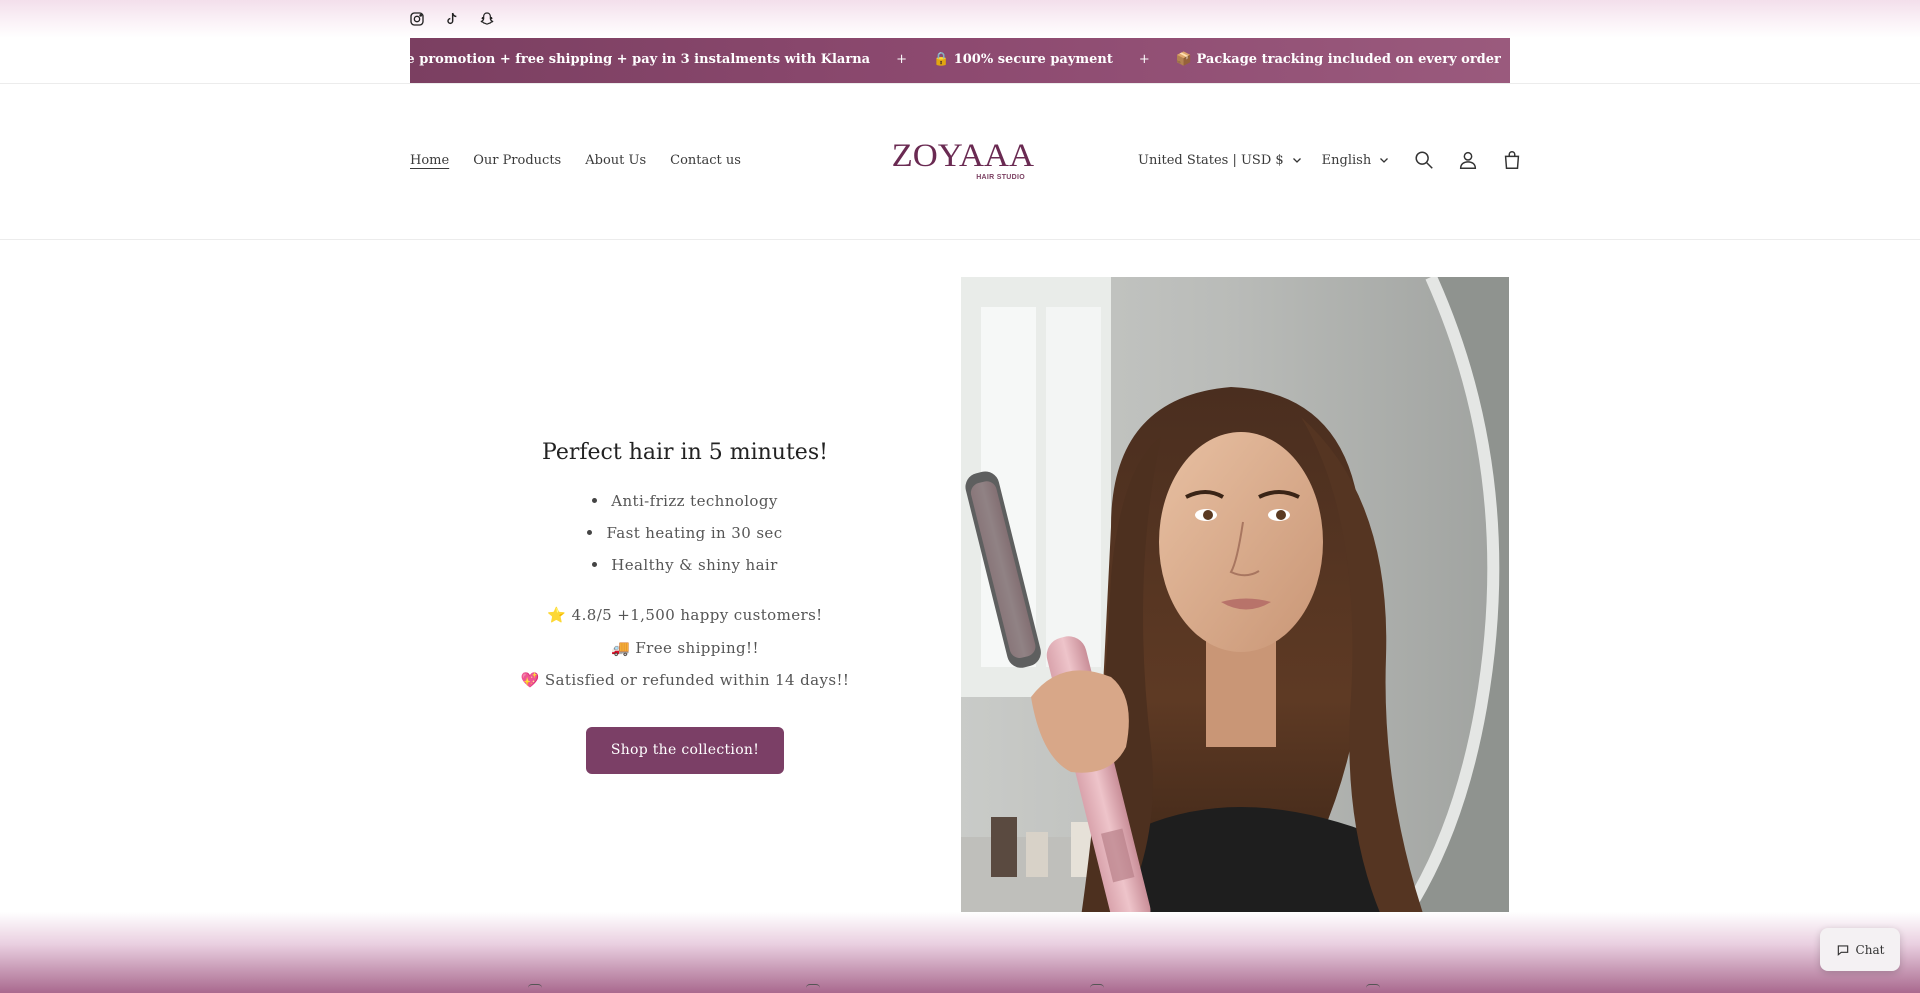  What do you see at coordinates (535, 988) in the screenshot?
I see `truck-icon` at bounding box center [535, 988].